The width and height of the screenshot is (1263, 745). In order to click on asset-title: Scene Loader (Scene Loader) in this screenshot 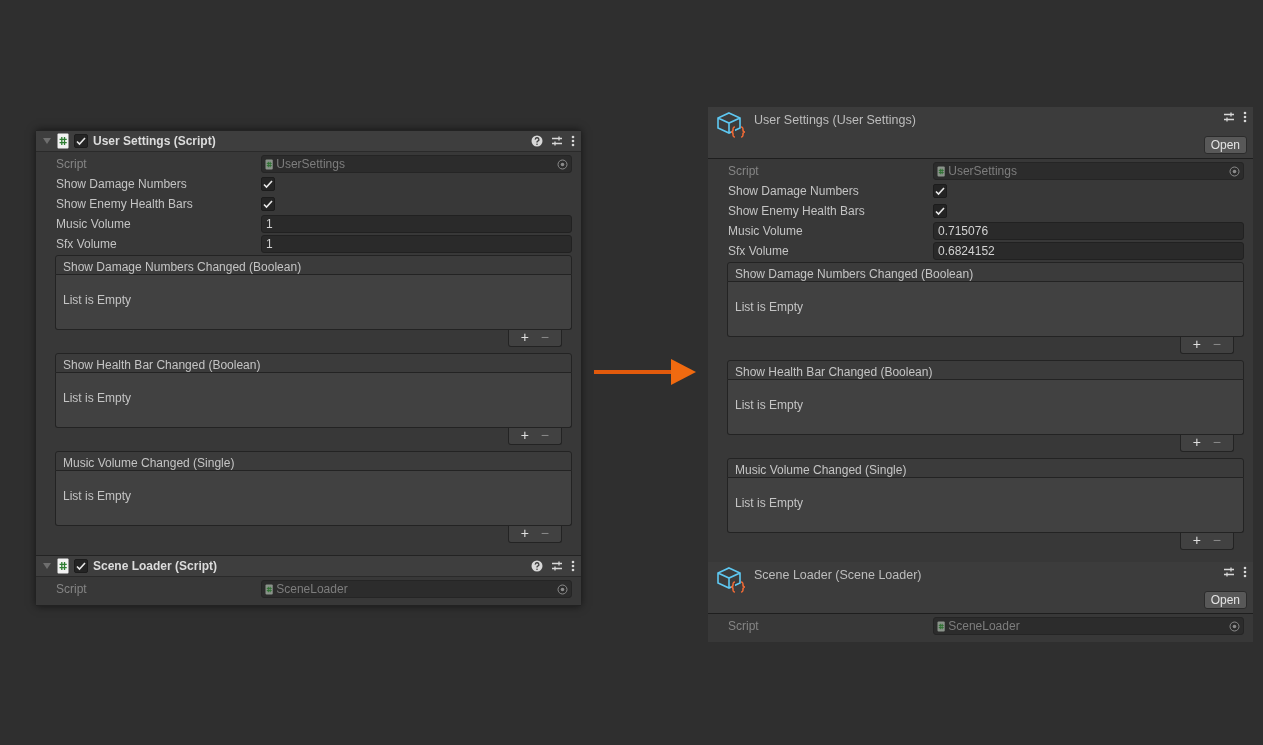, I will do `click(838, 575)`.